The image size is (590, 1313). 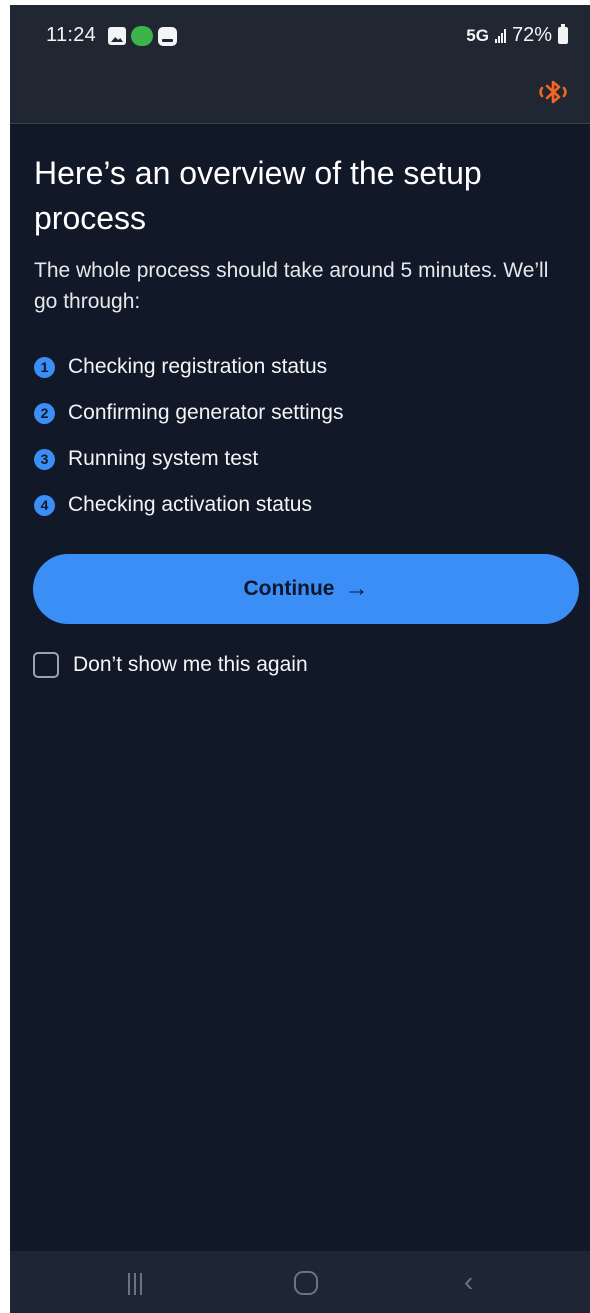 What do you see at coordinates (190, 664) in the screenshot?
I see `dont-show-again-label: Don’t show me this again` at bounding box center [190, 664].